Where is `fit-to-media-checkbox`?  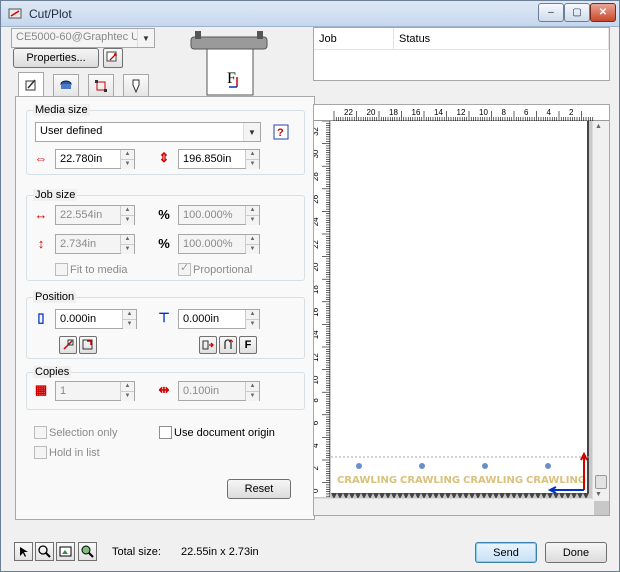
fit-to-media-checkbox is located at coordinates (61, 269).